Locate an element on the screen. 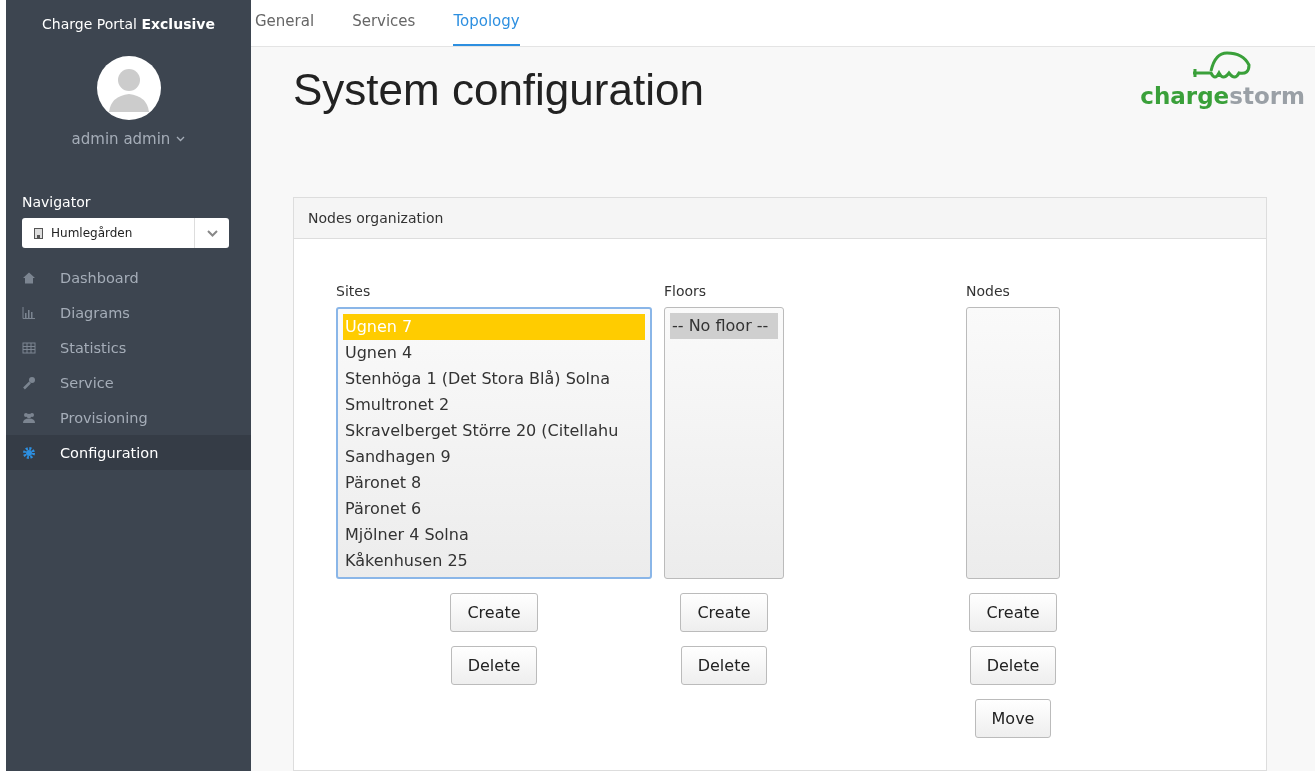  logo-wordmark: chargestorm is located at coordinates (1222, 96).